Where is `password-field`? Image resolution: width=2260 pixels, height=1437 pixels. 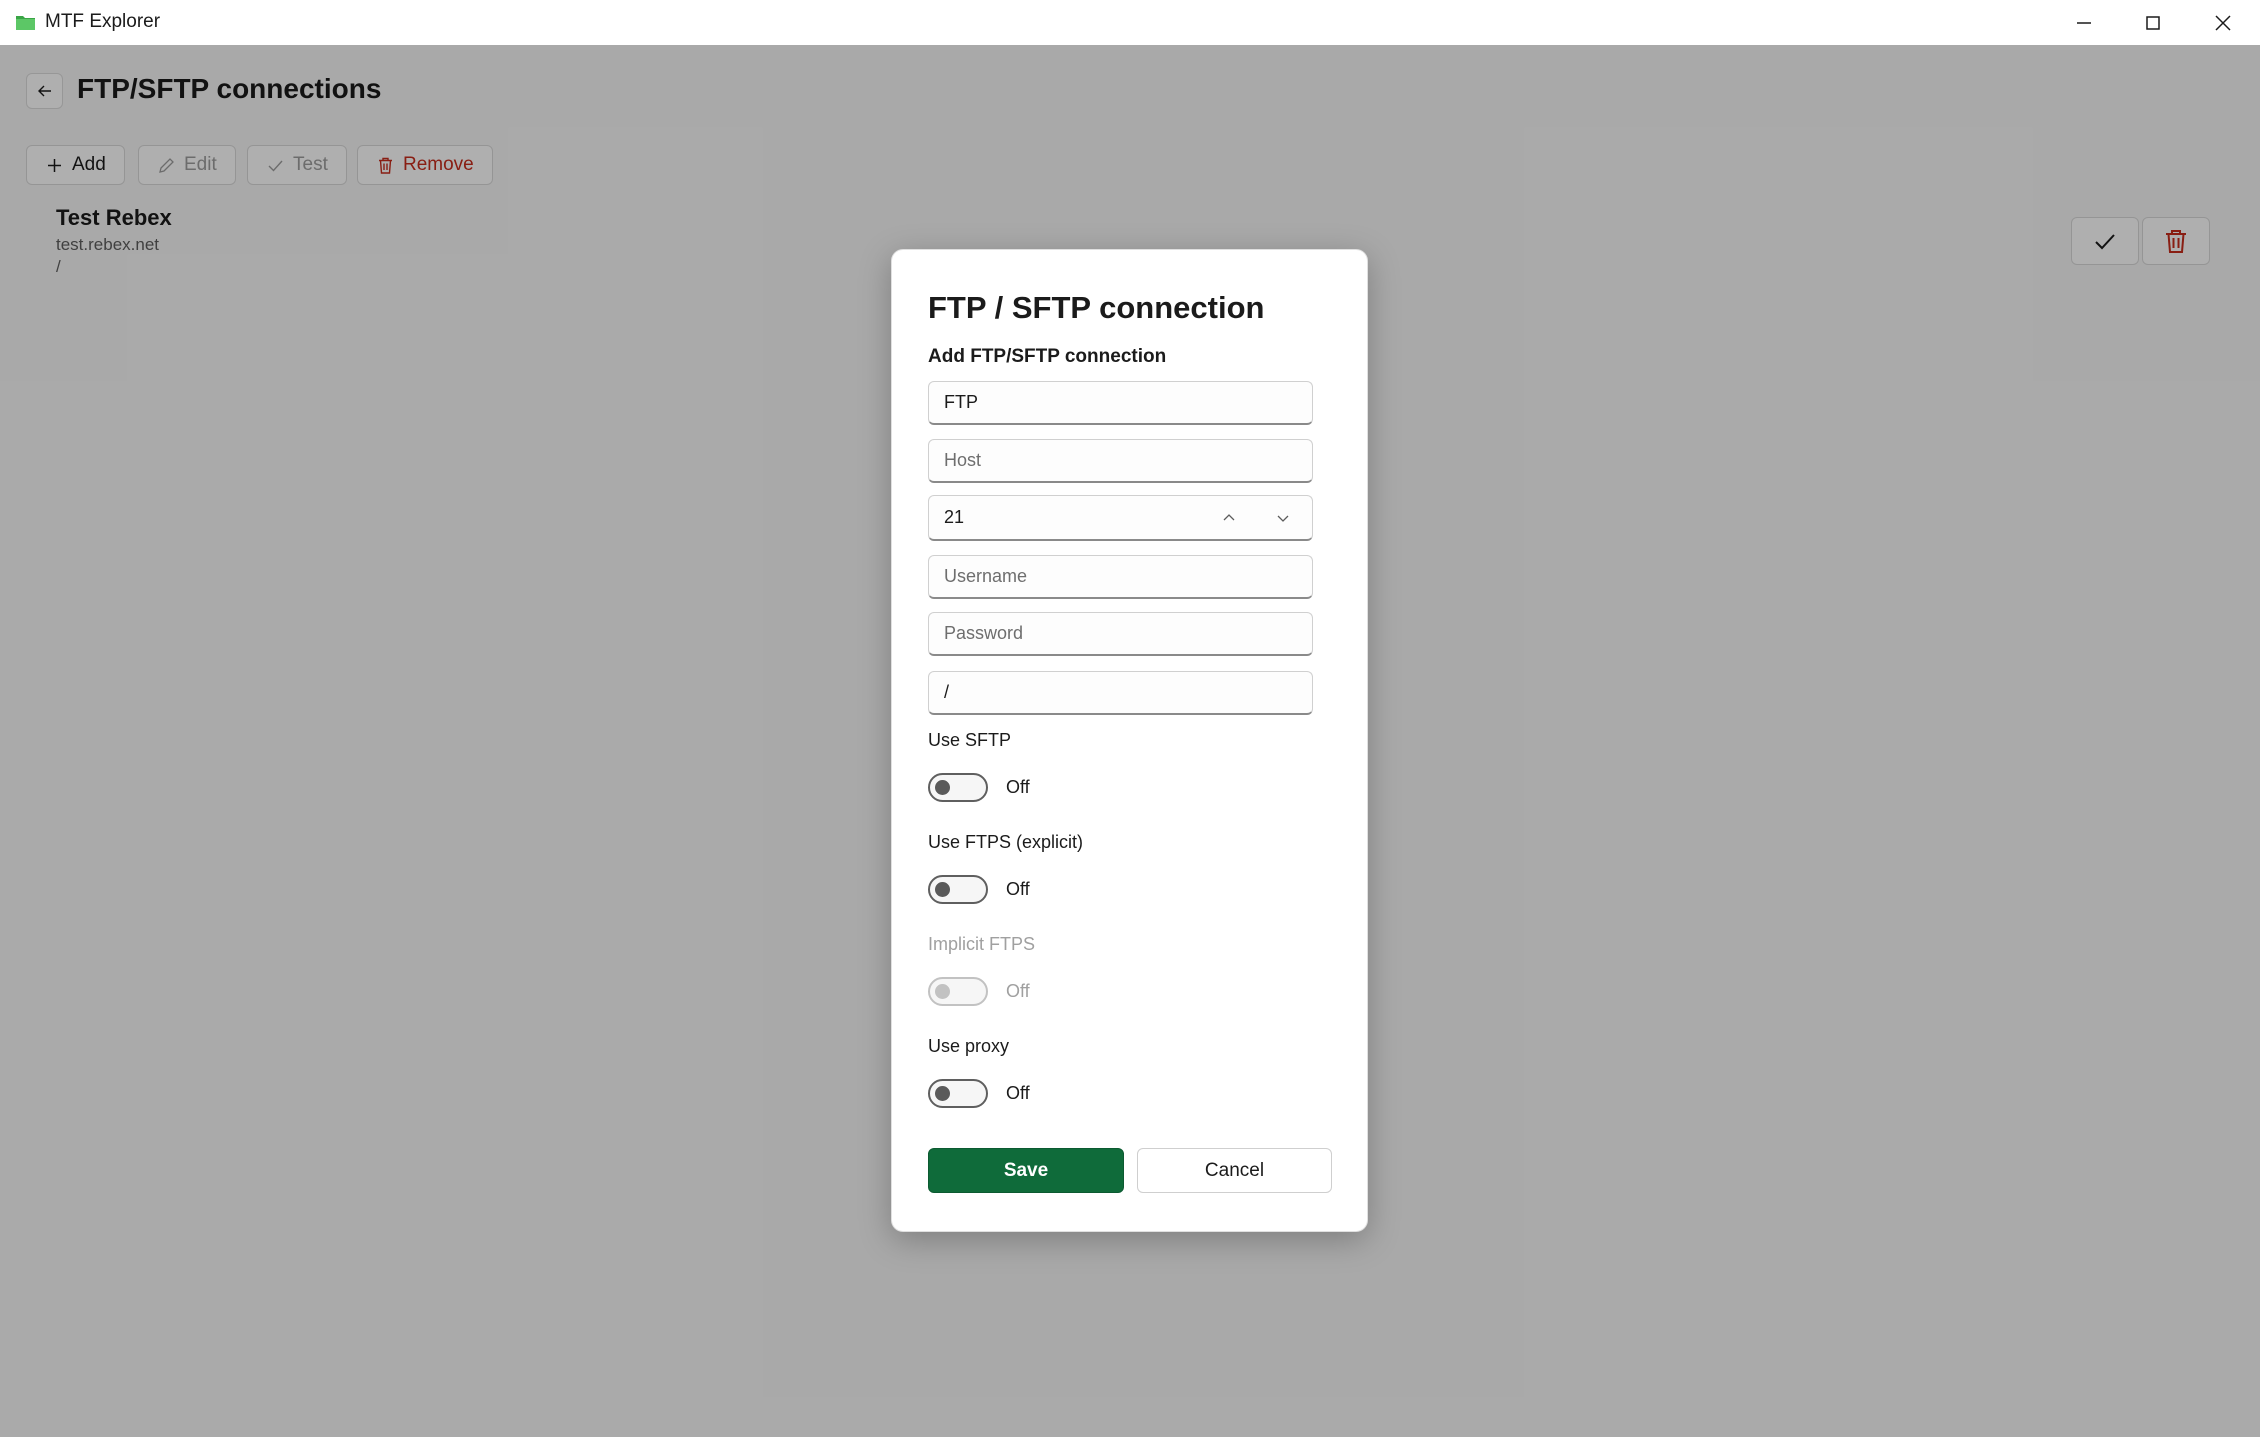 password-field is located at coordinates (1120, 634).